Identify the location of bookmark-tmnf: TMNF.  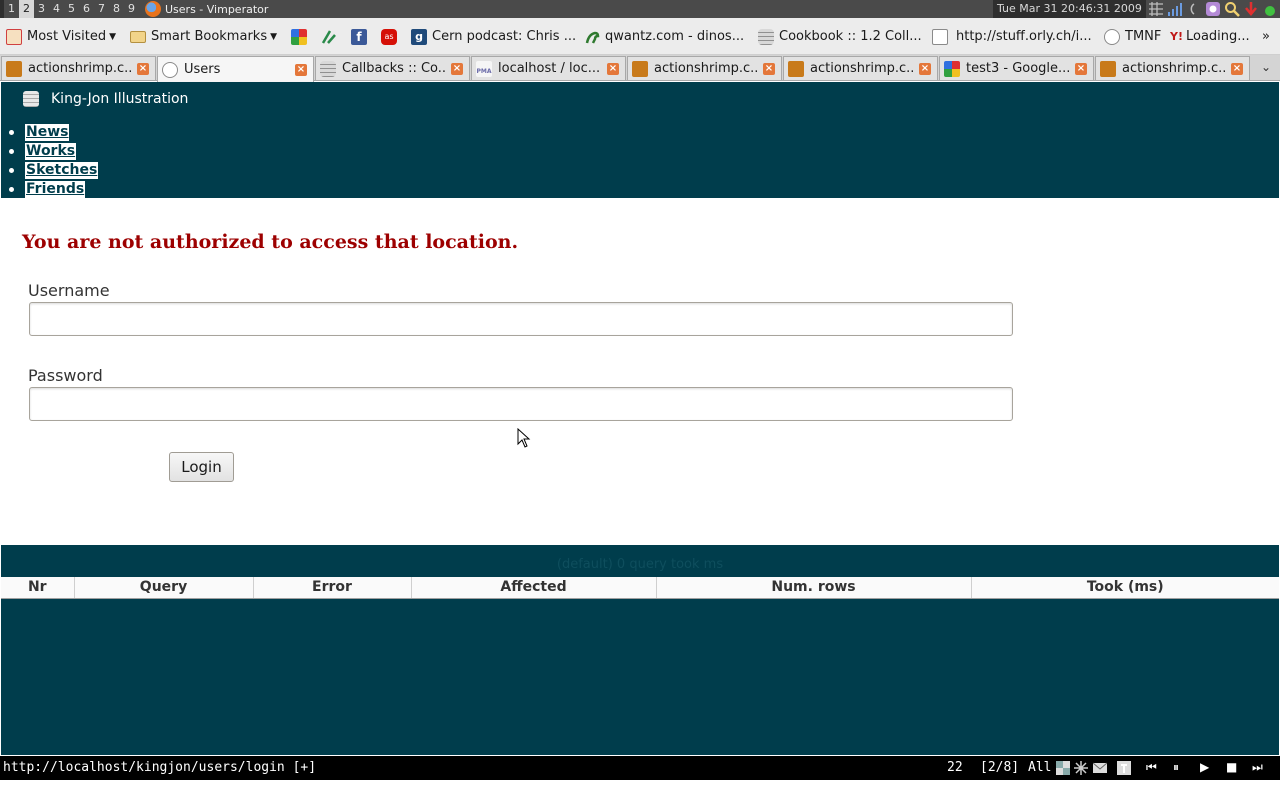
(1132, 36).